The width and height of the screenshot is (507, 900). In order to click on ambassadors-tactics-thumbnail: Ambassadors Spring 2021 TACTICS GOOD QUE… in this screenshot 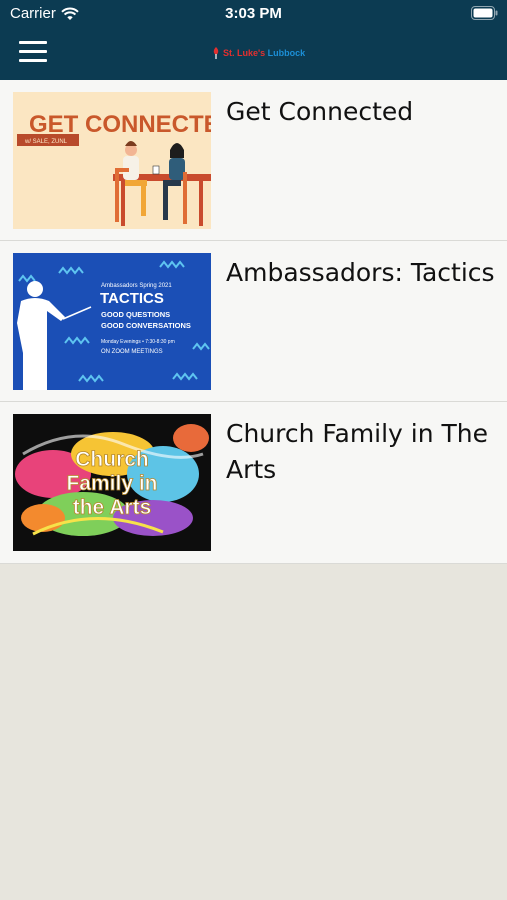, I will do `click(112, 321)`.